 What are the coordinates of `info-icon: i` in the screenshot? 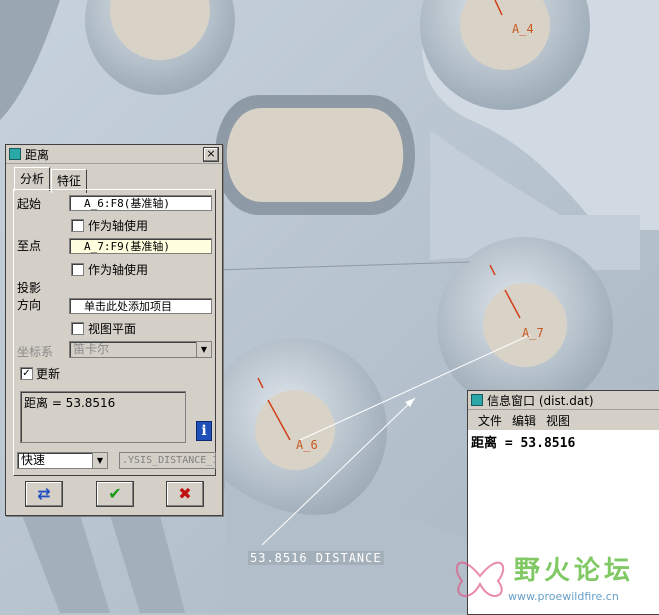 It's located at (204, 431).